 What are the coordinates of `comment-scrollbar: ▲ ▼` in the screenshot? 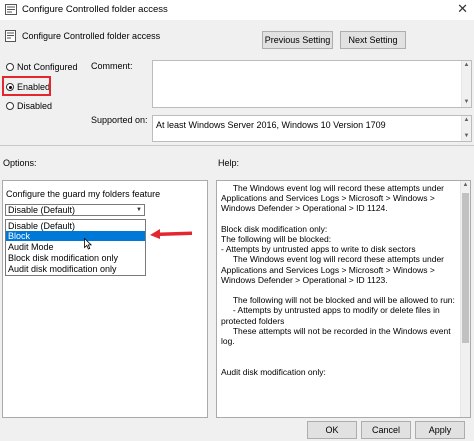 It's located at (466, 84).